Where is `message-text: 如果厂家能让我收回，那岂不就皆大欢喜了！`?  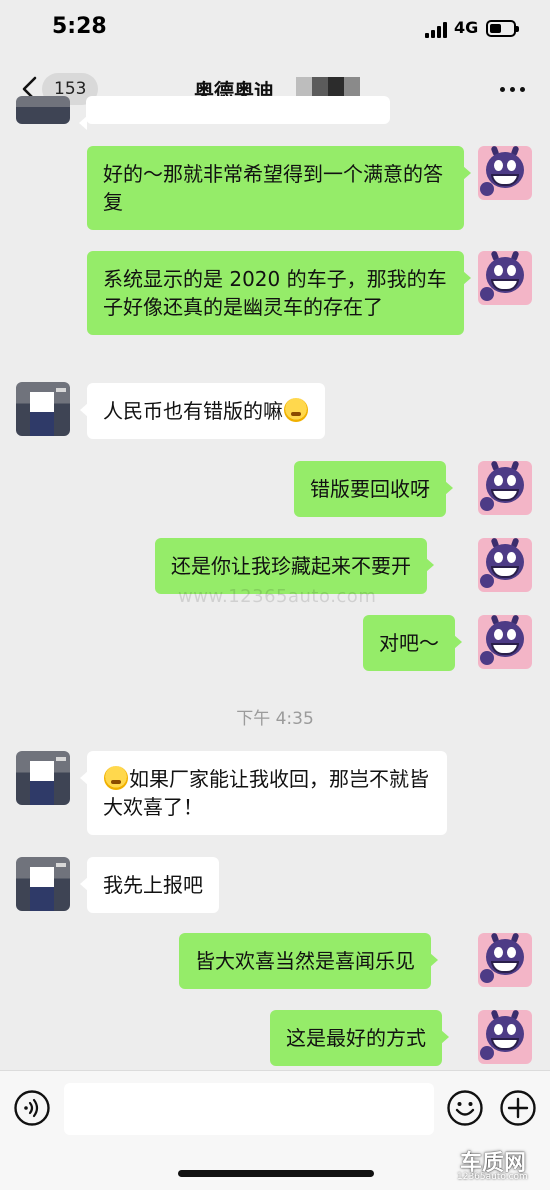
message-text: 如果厂家能让我收回，那岂不就皆大欢喜了！ is located at coordinates (266, 793).